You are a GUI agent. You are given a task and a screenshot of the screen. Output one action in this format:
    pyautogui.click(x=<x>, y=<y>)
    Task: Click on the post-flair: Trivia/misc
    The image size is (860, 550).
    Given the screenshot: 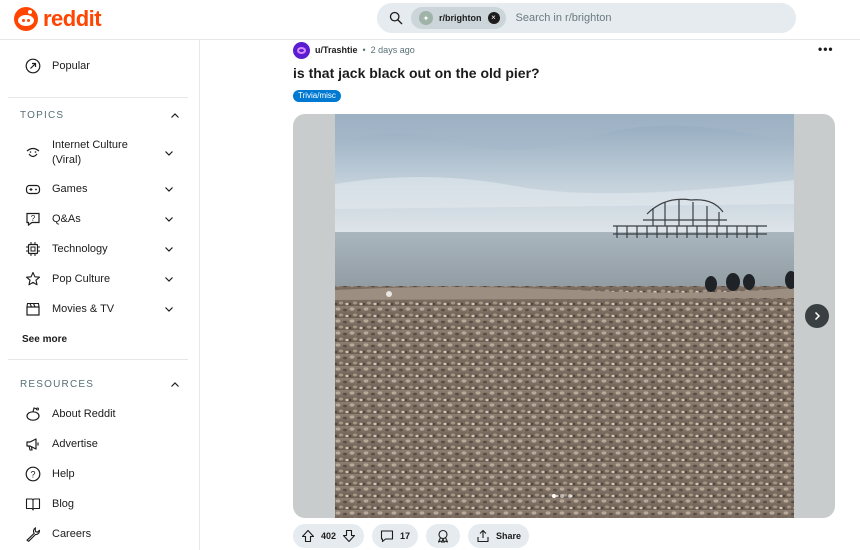 What is the action you would take?
    pyautogui.click(x=317, y=96)
    